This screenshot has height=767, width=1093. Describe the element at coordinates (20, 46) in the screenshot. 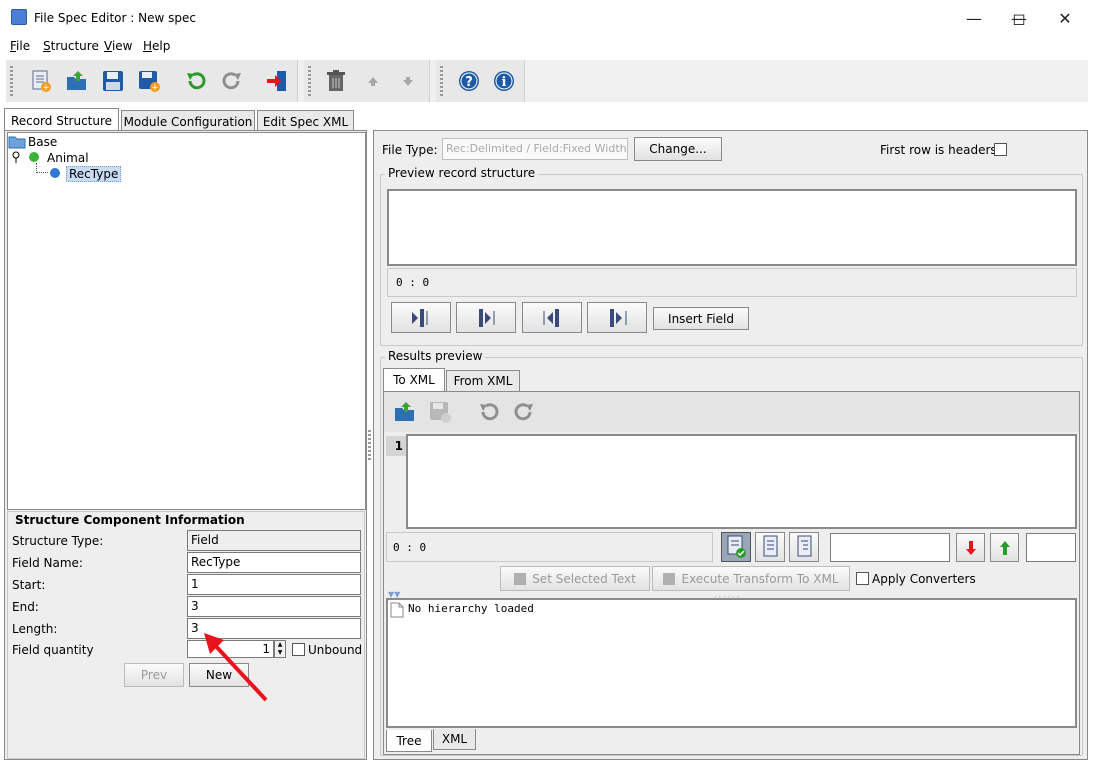

I see `menu-file: File` at that location.